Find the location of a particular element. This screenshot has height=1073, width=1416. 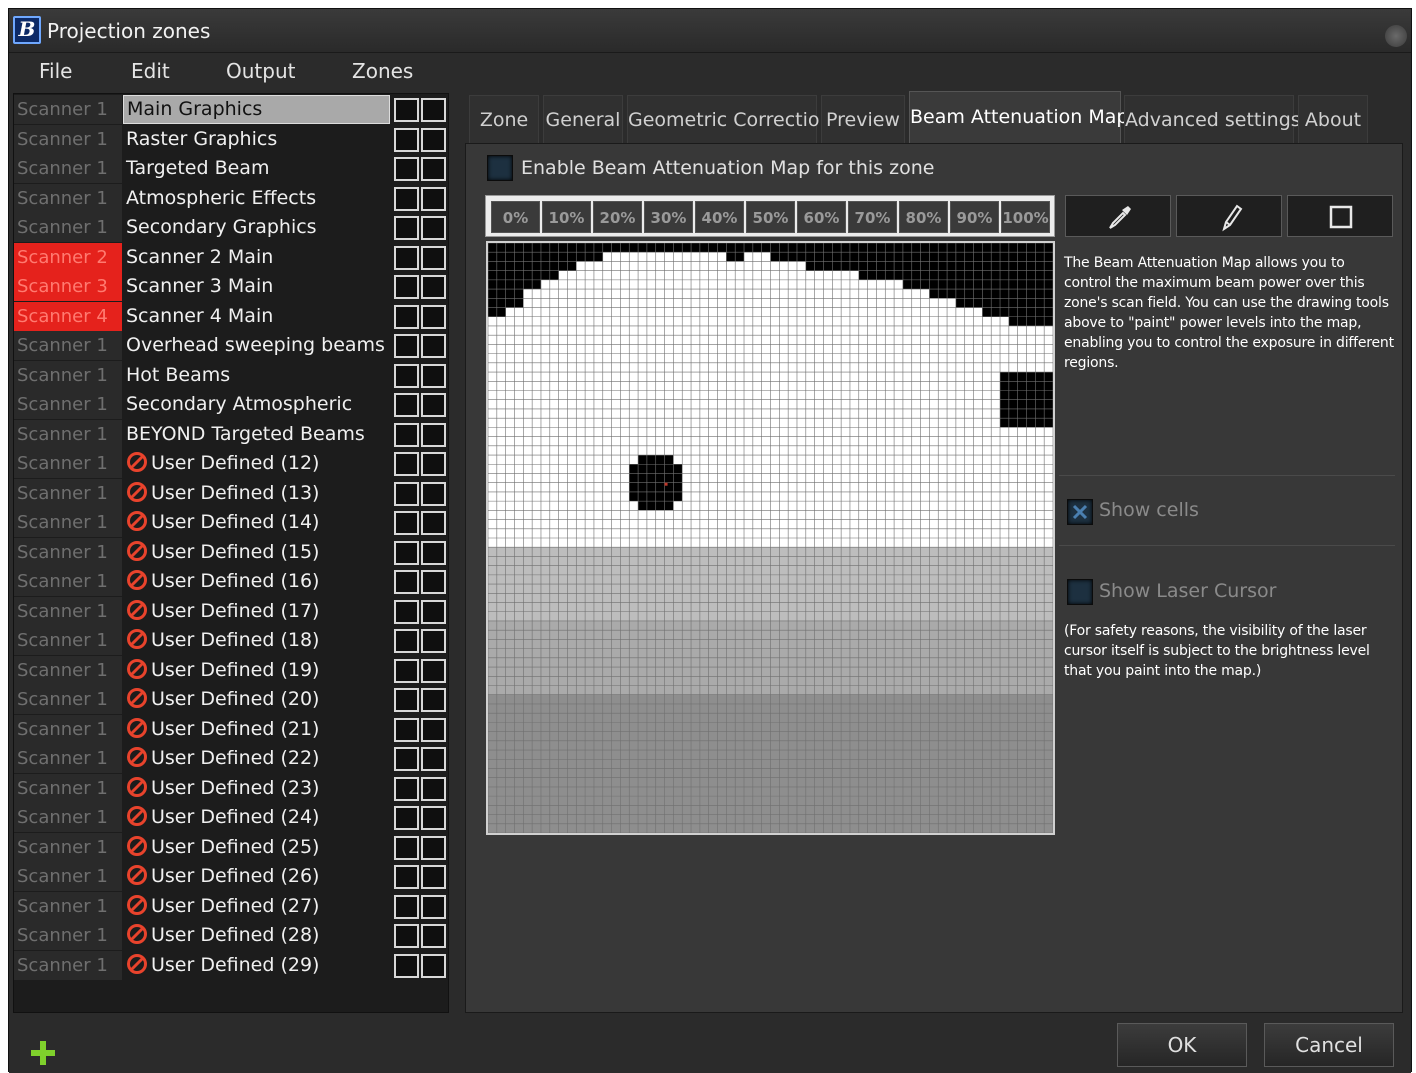

zone-toggle-a is located at coordinates (406, 582).